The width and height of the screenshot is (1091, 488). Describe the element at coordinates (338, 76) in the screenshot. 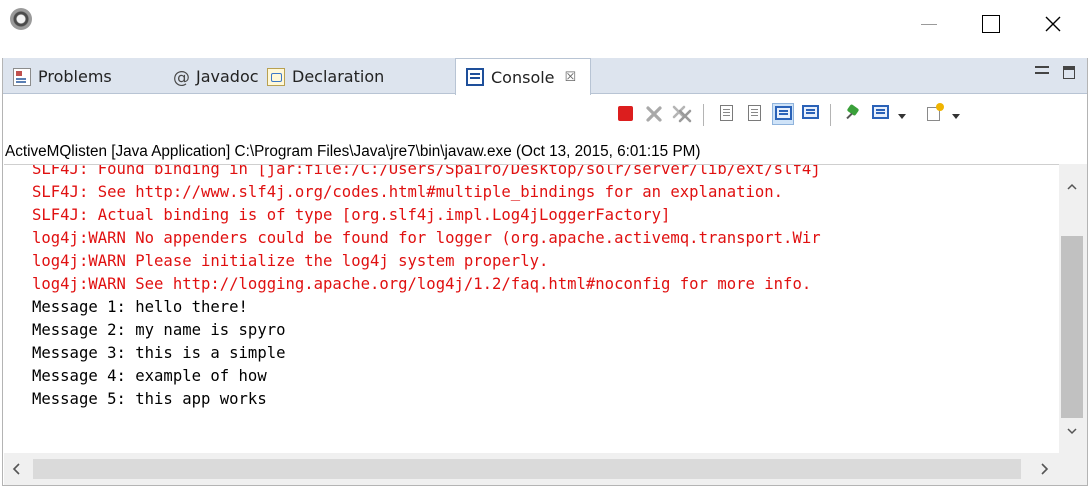

I see `tab-label: Declaration` at that location.